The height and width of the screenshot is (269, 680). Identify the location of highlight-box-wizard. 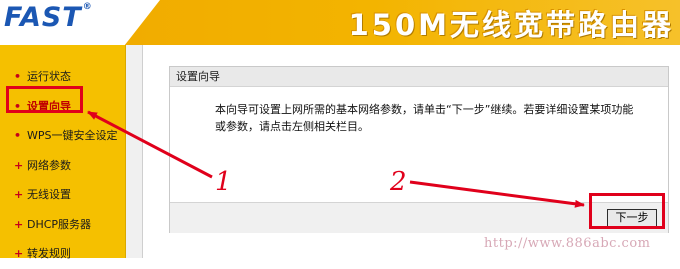
(44, 99).